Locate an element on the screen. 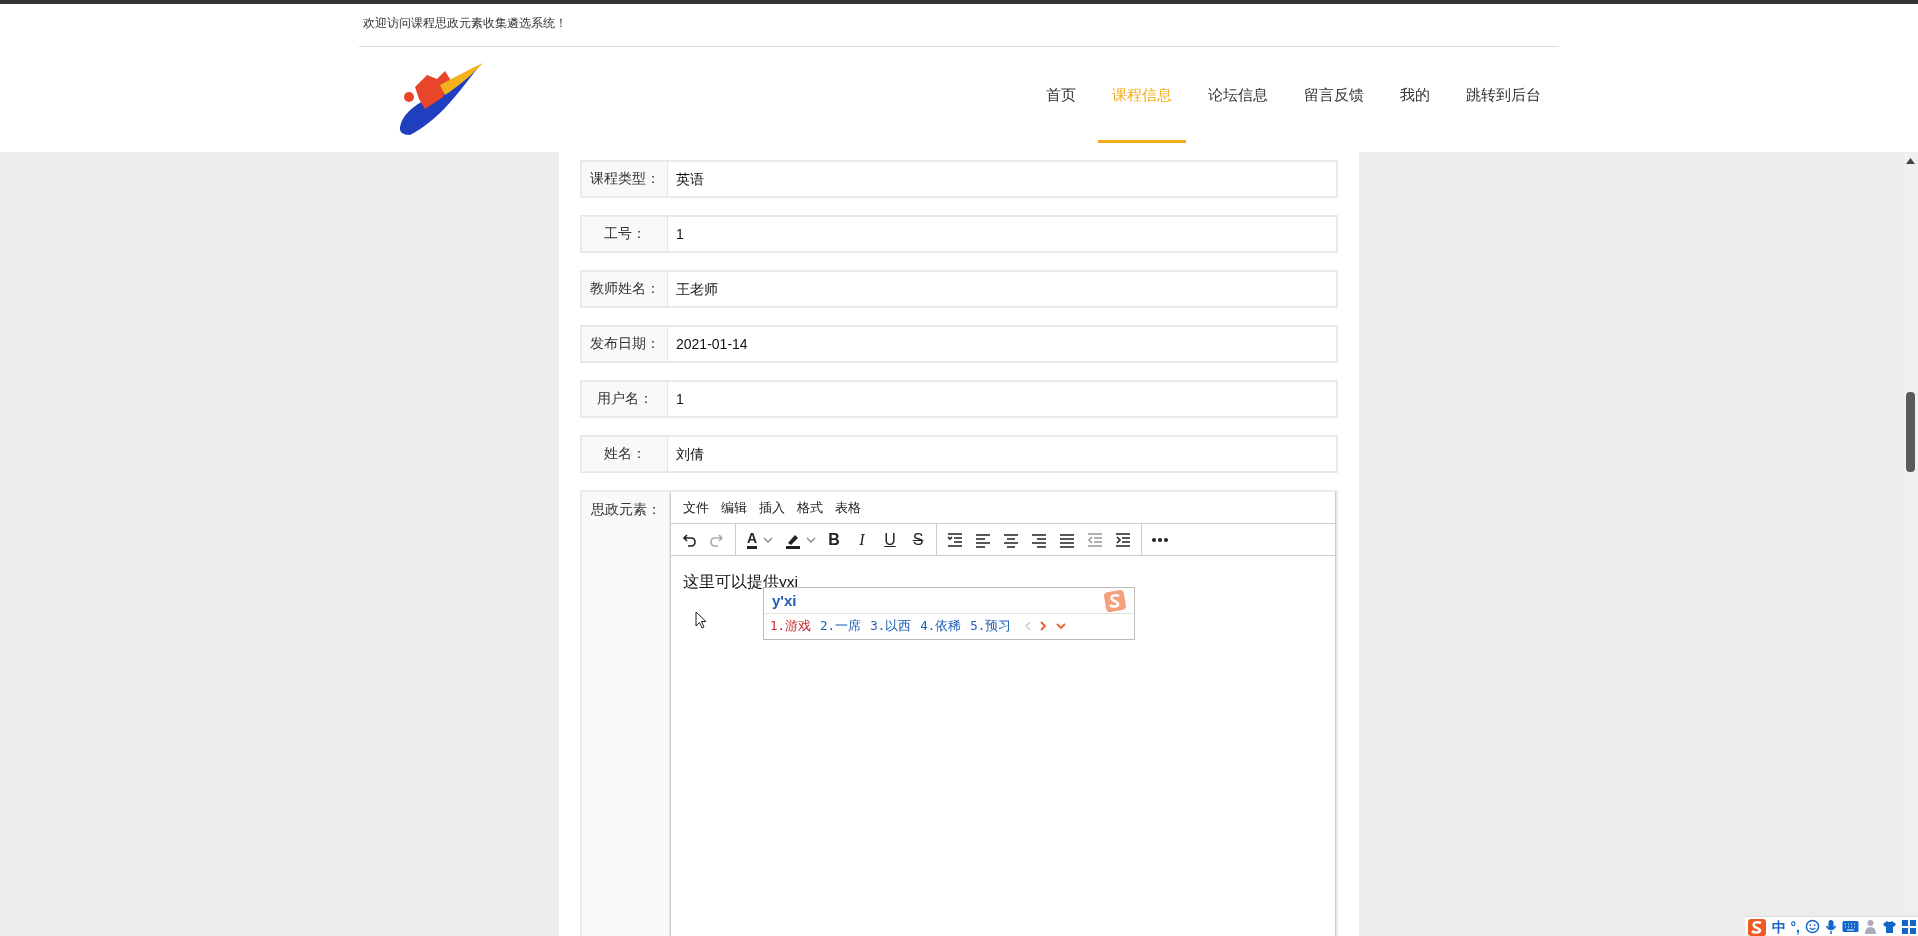 The height and width of the screenshot is (936, 1918). indent-icon is located at coordinates (1123, 539).